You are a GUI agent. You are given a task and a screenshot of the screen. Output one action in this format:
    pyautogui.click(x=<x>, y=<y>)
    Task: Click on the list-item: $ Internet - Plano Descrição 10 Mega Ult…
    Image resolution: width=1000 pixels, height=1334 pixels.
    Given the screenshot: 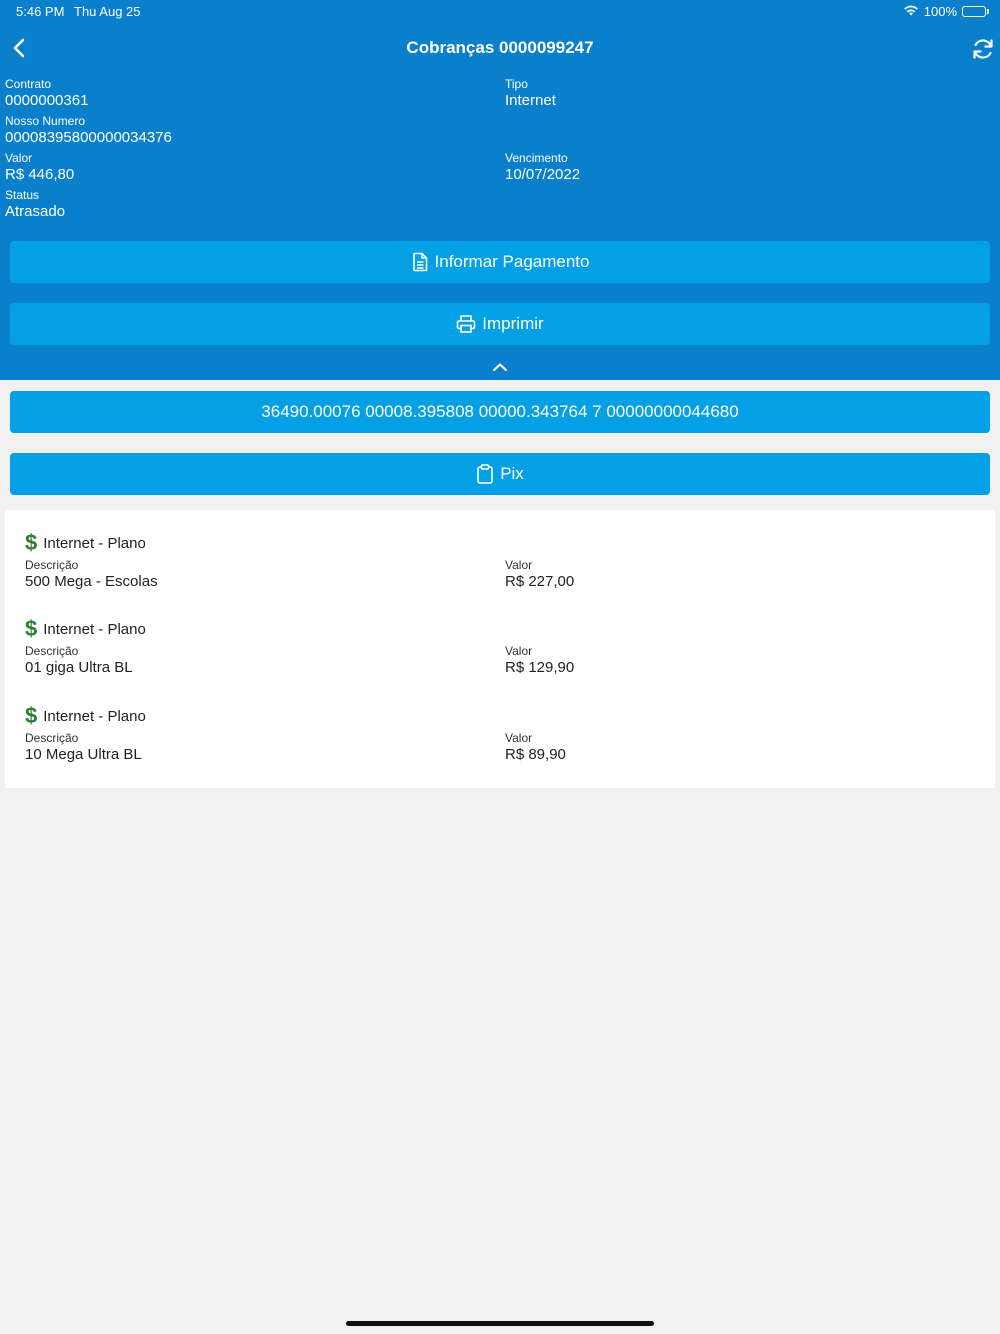 What is the action you would take?
    pyautogui.click(x=500, y=745)
    